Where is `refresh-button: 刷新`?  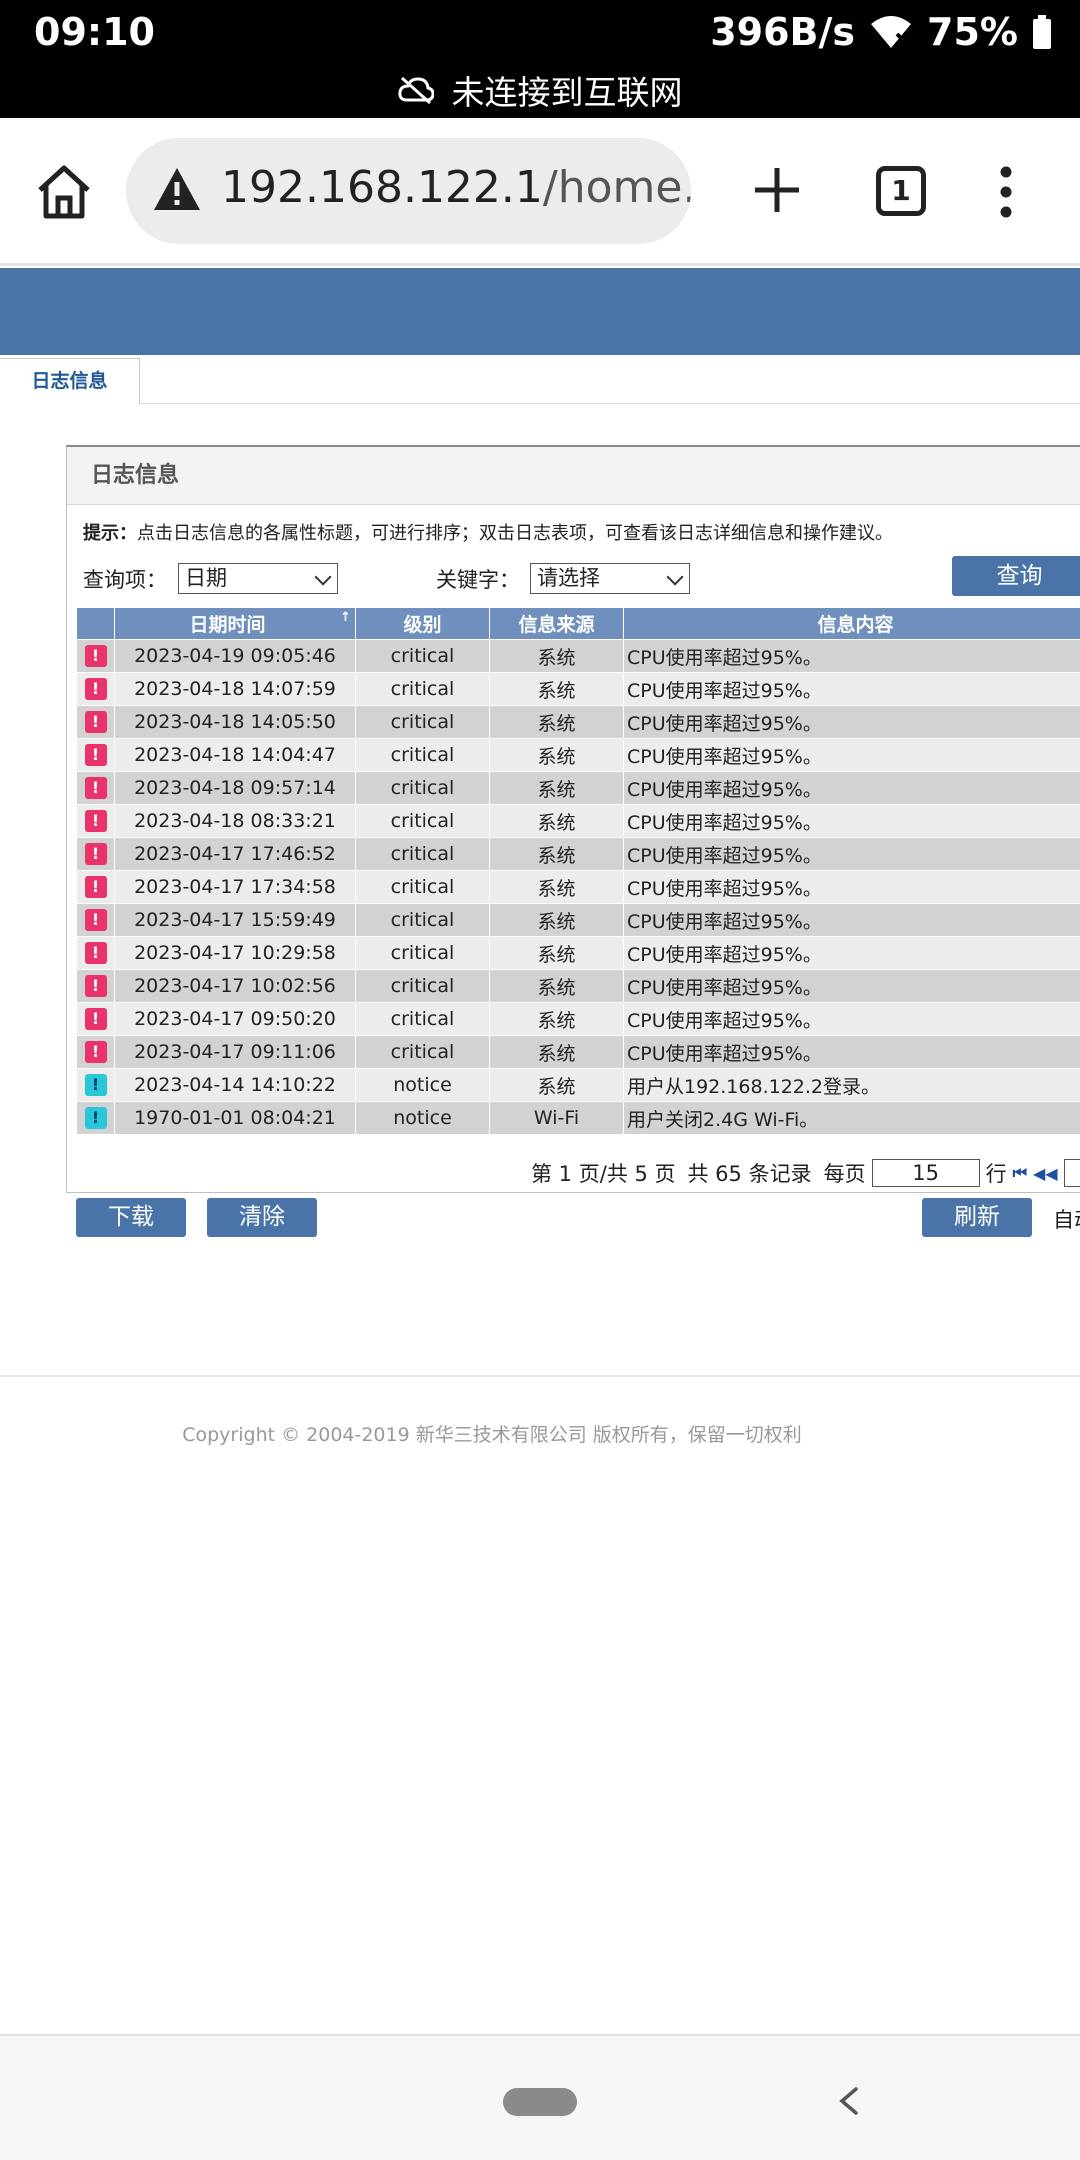 refresh-button: 刷新 is located at coordinates (977, 1217).